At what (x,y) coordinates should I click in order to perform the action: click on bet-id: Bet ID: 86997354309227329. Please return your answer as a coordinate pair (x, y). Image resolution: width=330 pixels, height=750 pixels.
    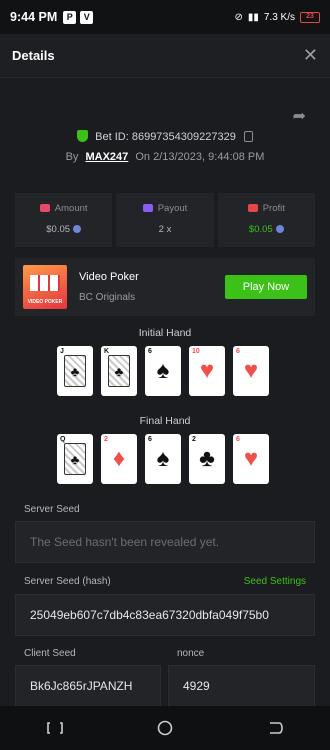
    Looking at the image, I should click on (165, 137).